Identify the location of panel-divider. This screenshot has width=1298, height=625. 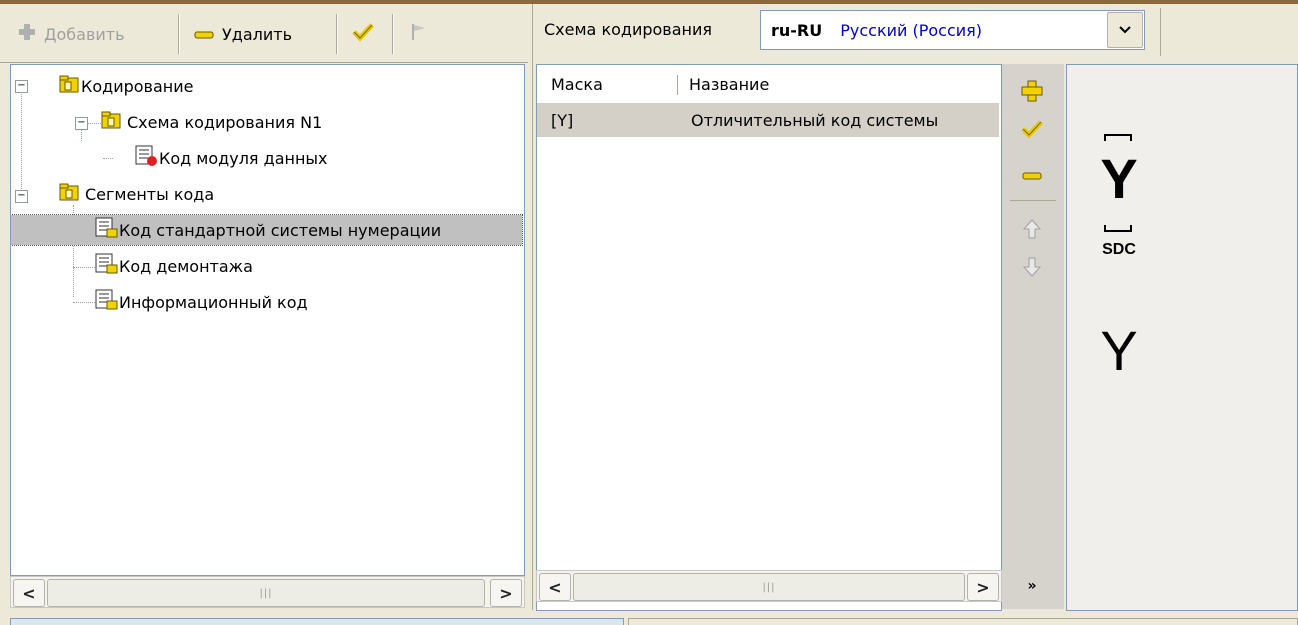
(532, 307).